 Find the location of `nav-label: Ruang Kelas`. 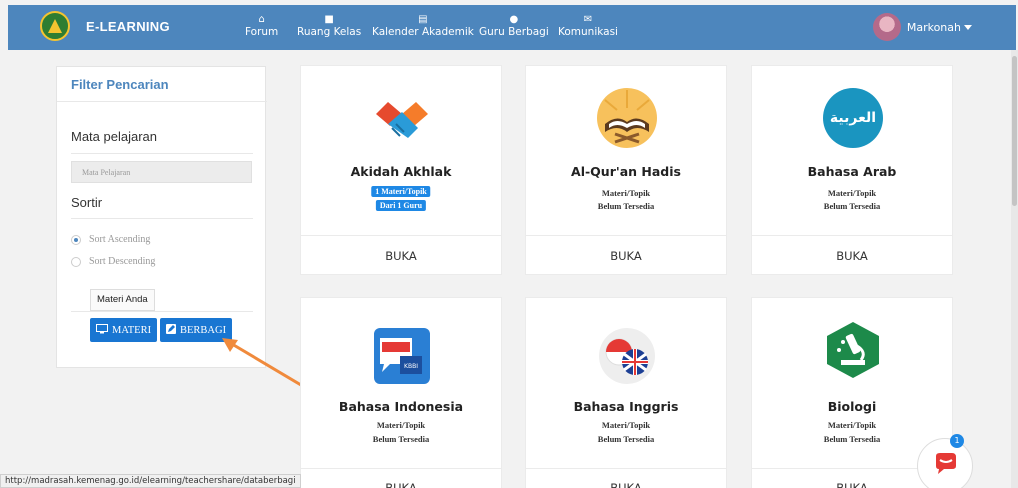

nav-label: Ruang Kelas is located at coordinates (329, 32).